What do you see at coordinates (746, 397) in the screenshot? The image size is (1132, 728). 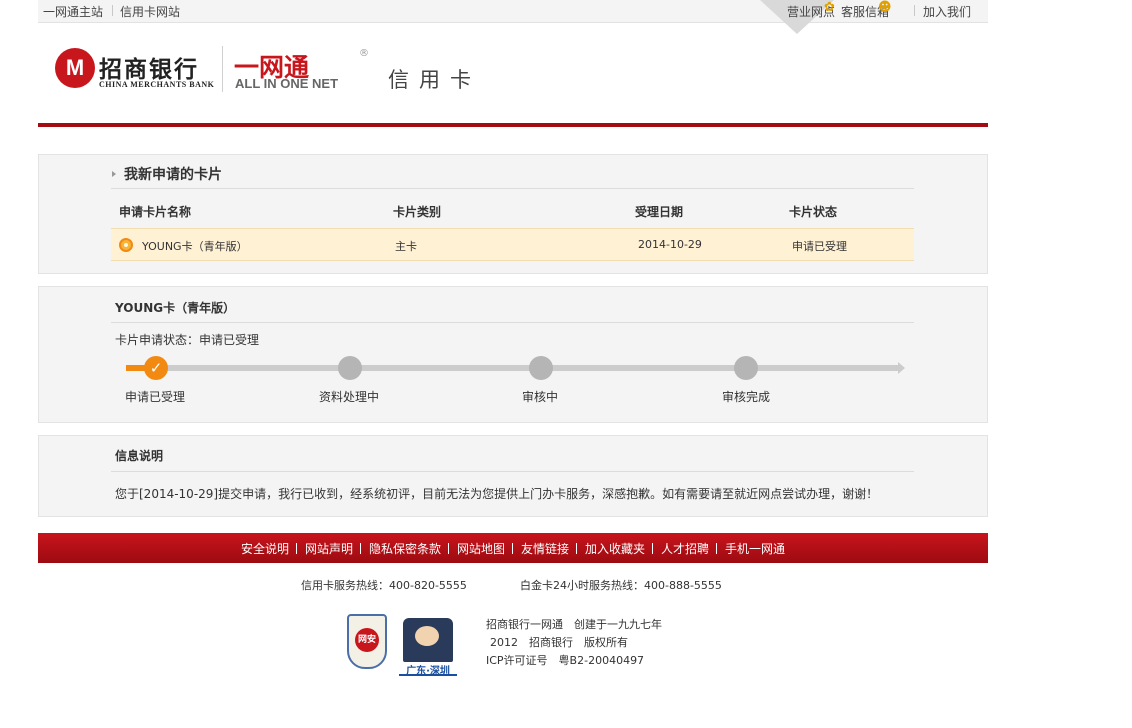 I see `step-label-review-complete: 审核完成` at bounding box center [746, 397].